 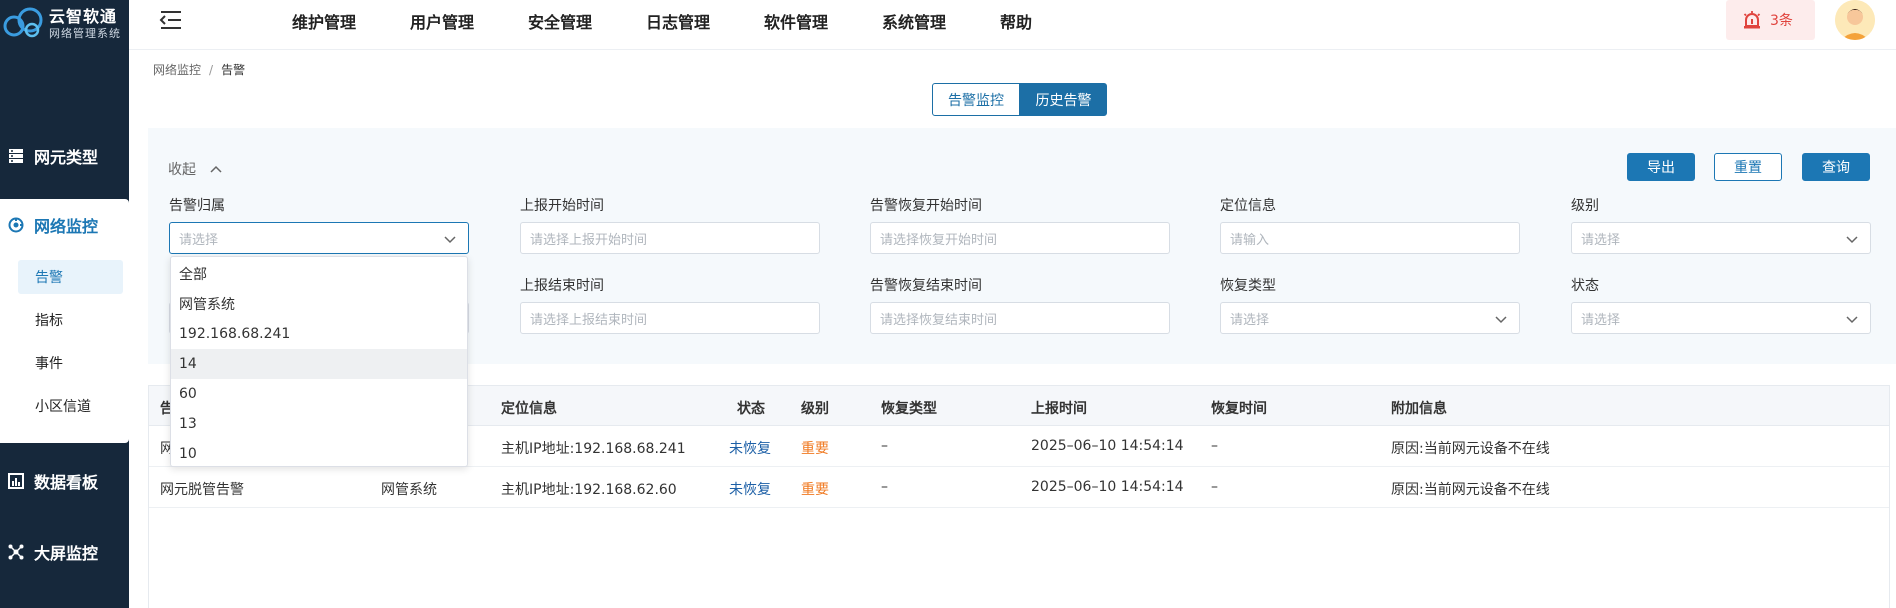 I want to click on dropdown-option: 60, so click(x=319, y=394).